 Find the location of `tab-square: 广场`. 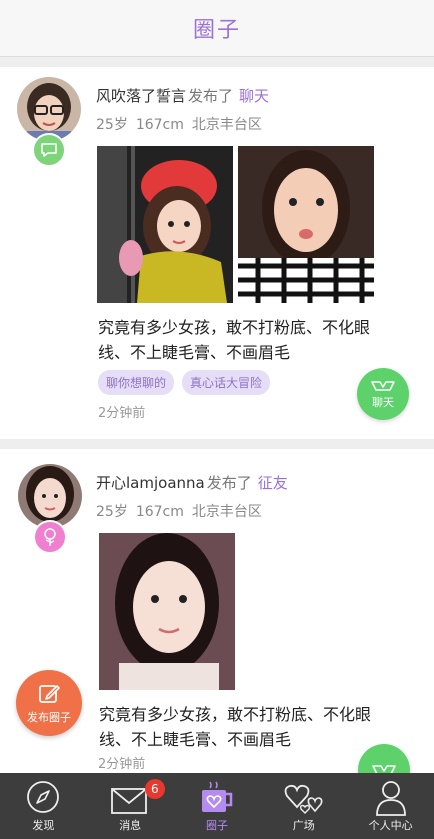

tab-square: 广场 is located at coordinates (303, 806).